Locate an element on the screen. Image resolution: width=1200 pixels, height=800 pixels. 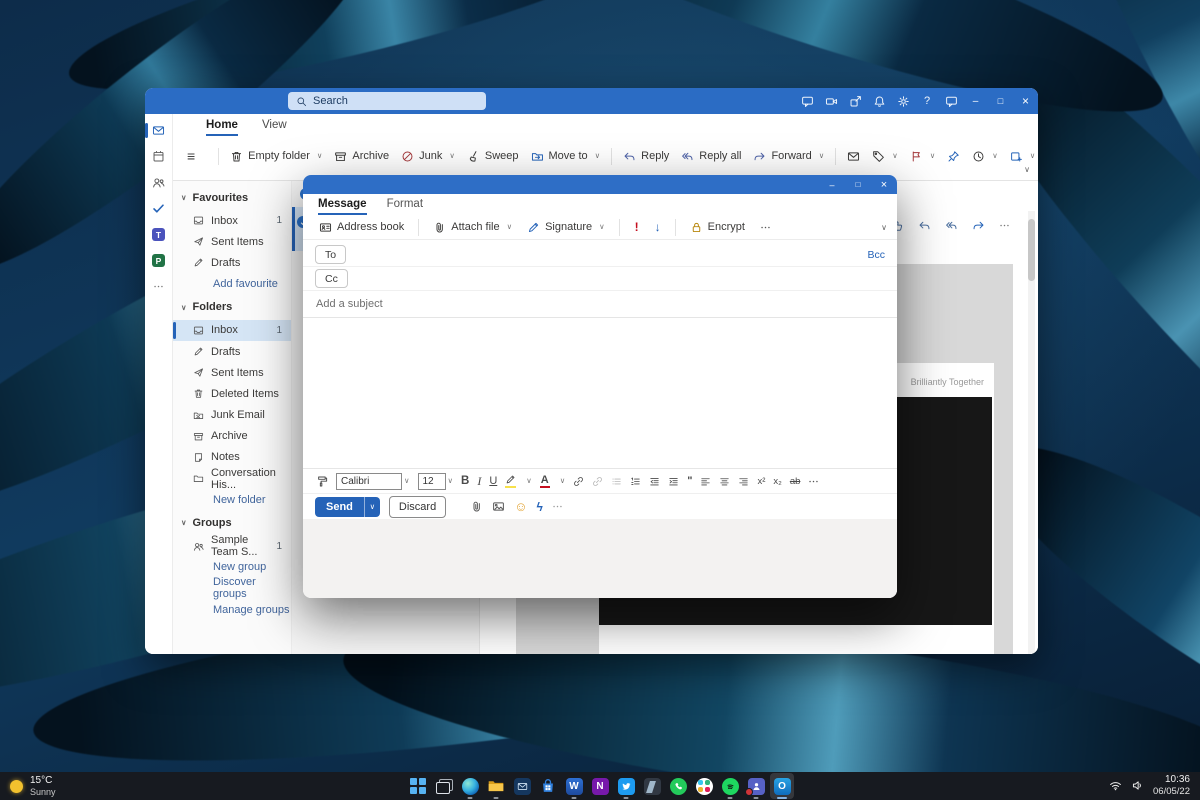
archive-button: Archive is located at coordinates (361, 156).